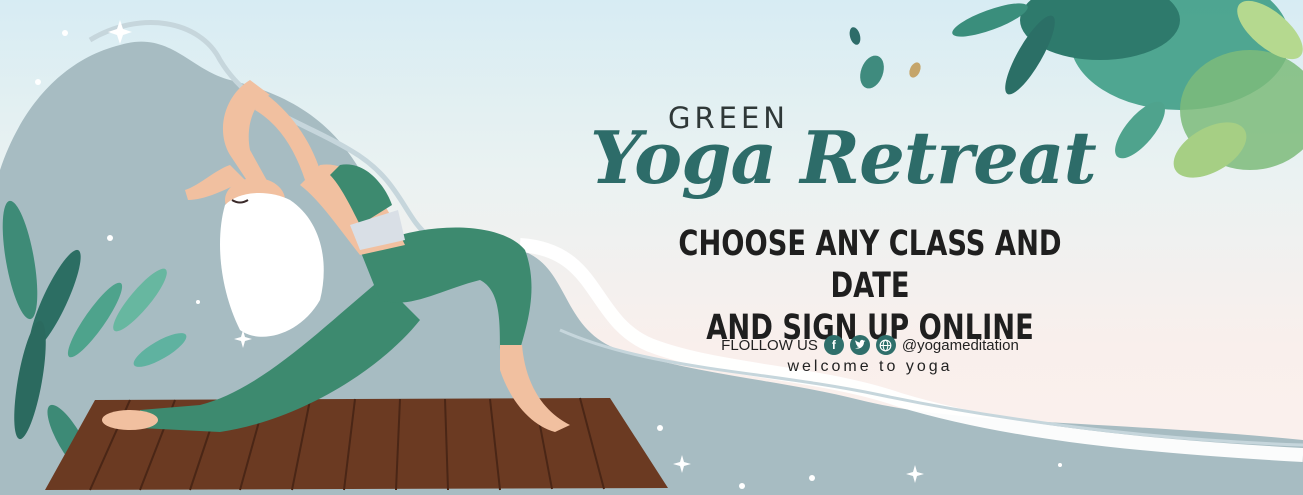 Image resolution: width=1303 pixels, height=495 pixels. Describe the element at coordinates (870, 265) in the screenshot. I see `headline-line-1: CHOOSE ANY CLASS AND DATE` at that location.